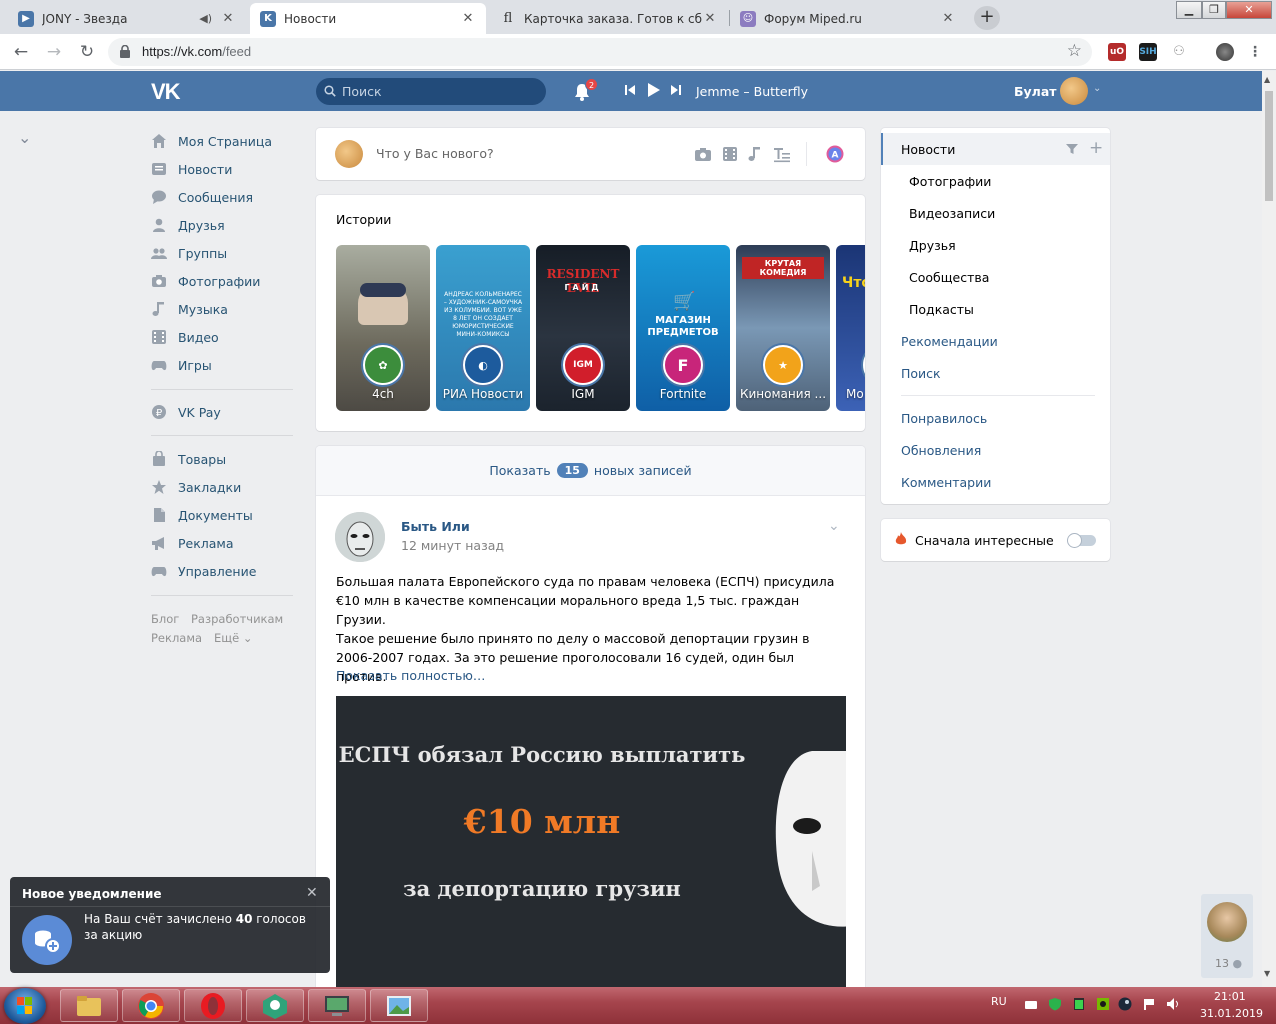 Image resolution: width=1276 pixels, height=1024 pixels. Describe the element at coordinates (583, 328) in the screenshot. I see `story-item: RESIDENT EVIL ГАЙД IGM IGM` at that location.